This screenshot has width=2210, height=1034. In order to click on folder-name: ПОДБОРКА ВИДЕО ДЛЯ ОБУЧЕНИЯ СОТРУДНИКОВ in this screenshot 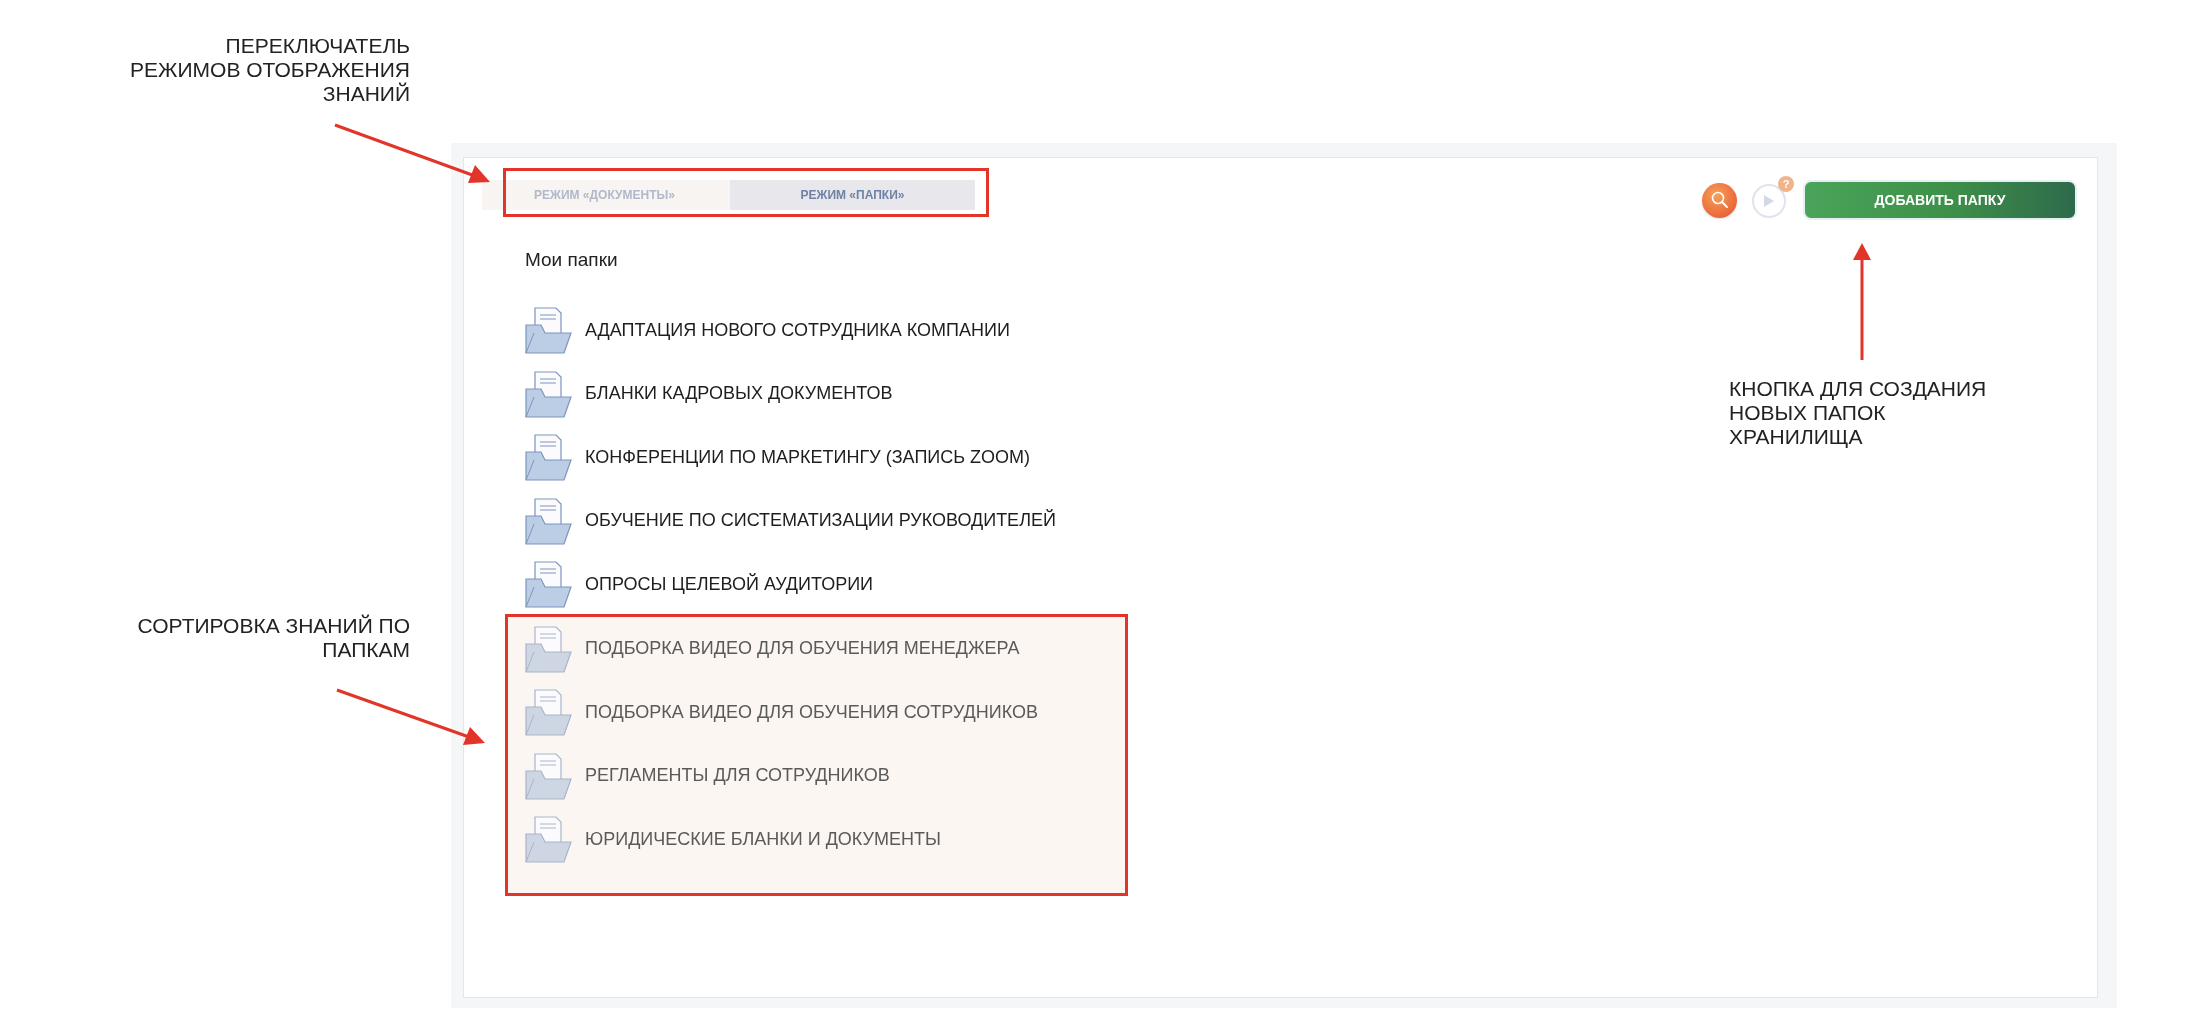, I will do `click(811, 712)`.